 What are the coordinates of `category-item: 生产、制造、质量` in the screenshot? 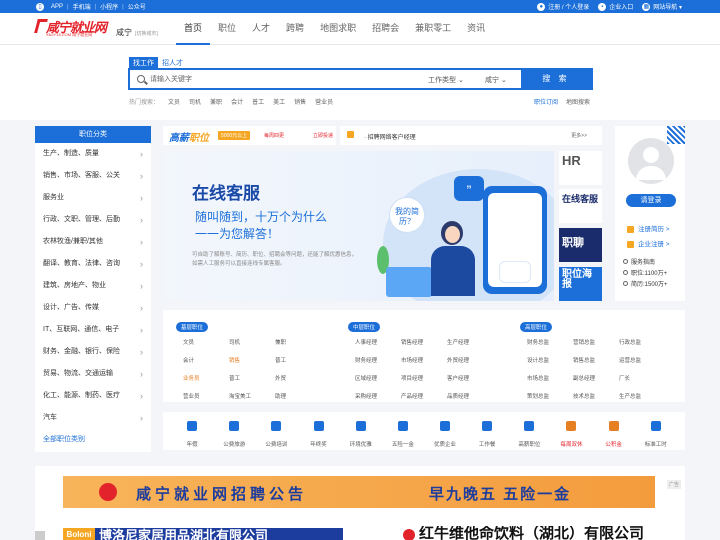 It's located at (93, 154).